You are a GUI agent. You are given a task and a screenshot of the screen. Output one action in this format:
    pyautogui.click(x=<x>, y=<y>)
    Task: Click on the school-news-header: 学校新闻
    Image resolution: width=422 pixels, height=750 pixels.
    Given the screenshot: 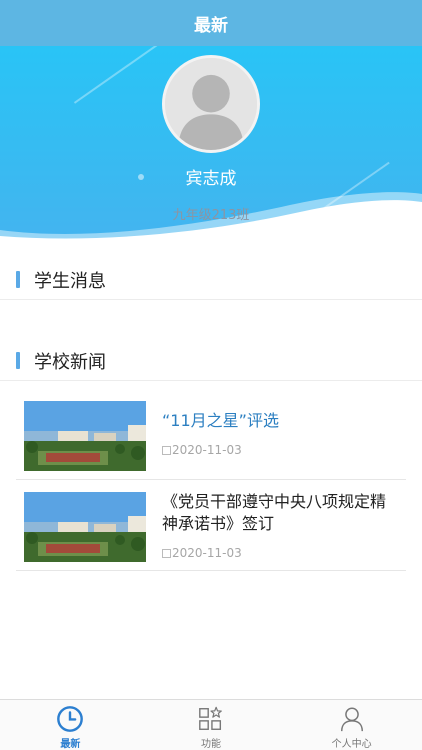 What is the action you would take?
    pyautogui.click(x=211, y=361)
    